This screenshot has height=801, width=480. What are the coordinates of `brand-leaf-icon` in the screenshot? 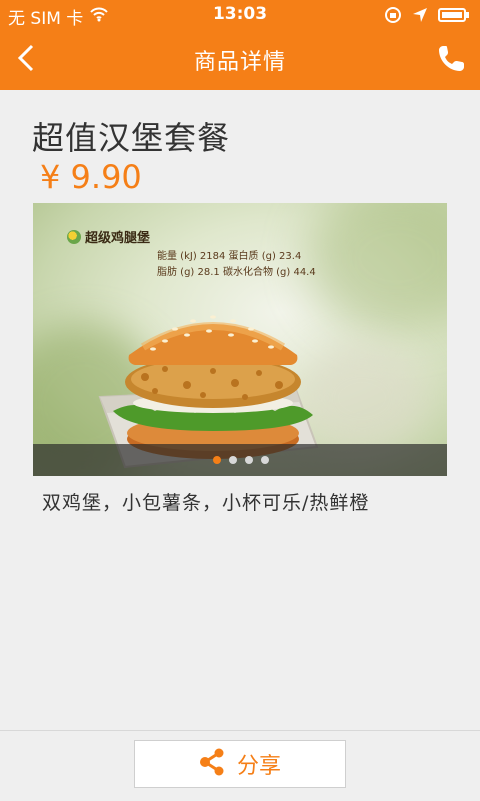 It's located at (74, 236).